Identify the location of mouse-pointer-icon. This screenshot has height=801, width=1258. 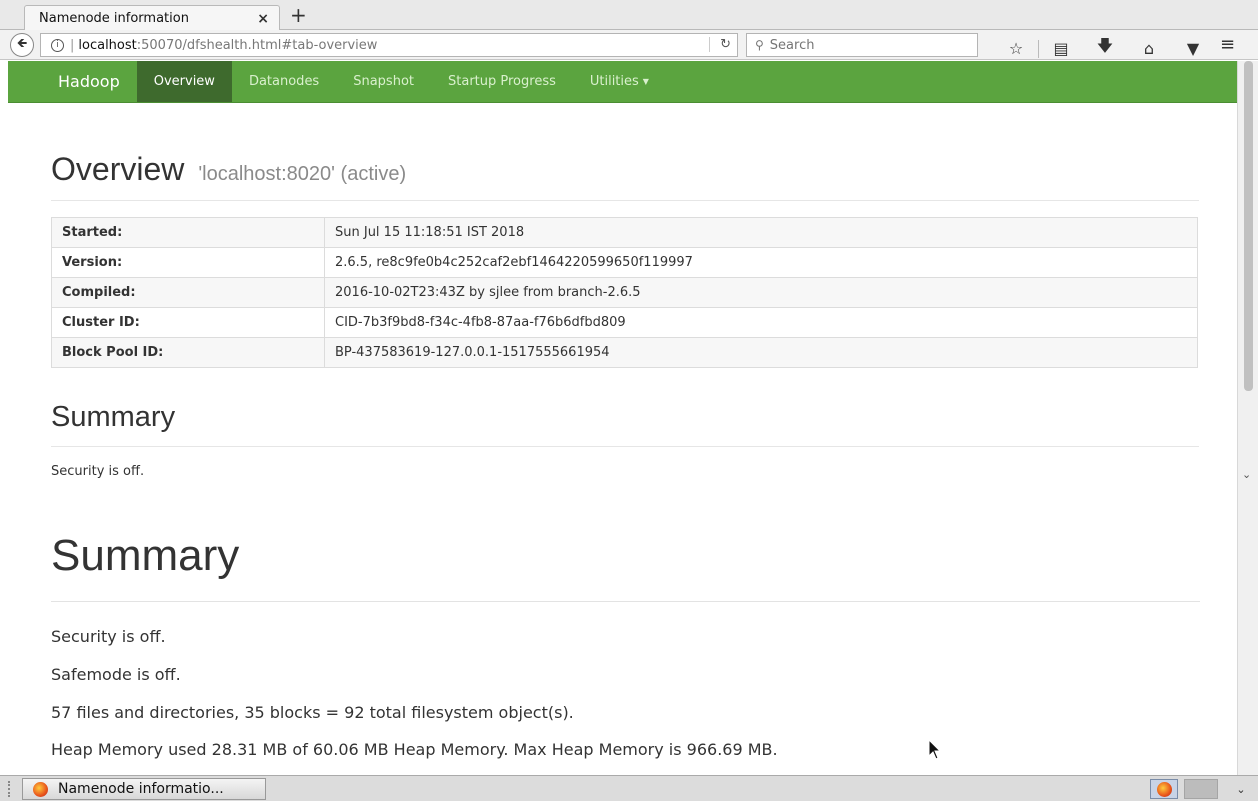
(935, 749).